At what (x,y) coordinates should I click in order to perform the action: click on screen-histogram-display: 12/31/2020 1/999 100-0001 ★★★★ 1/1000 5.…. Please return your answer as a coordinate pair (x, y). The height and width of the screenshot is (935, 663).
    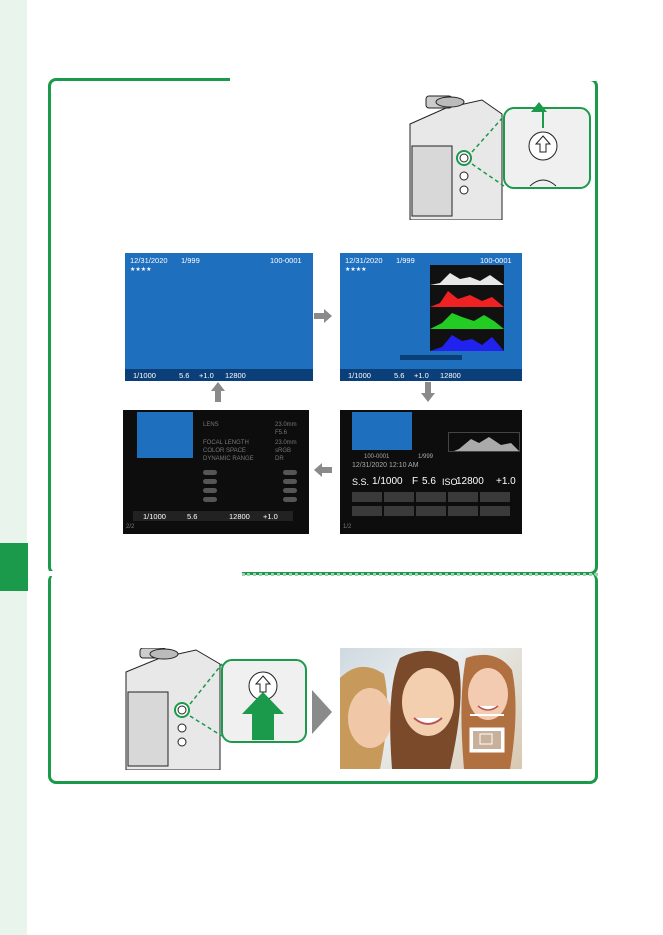
    Looking at the image, I should click on (431, 317).